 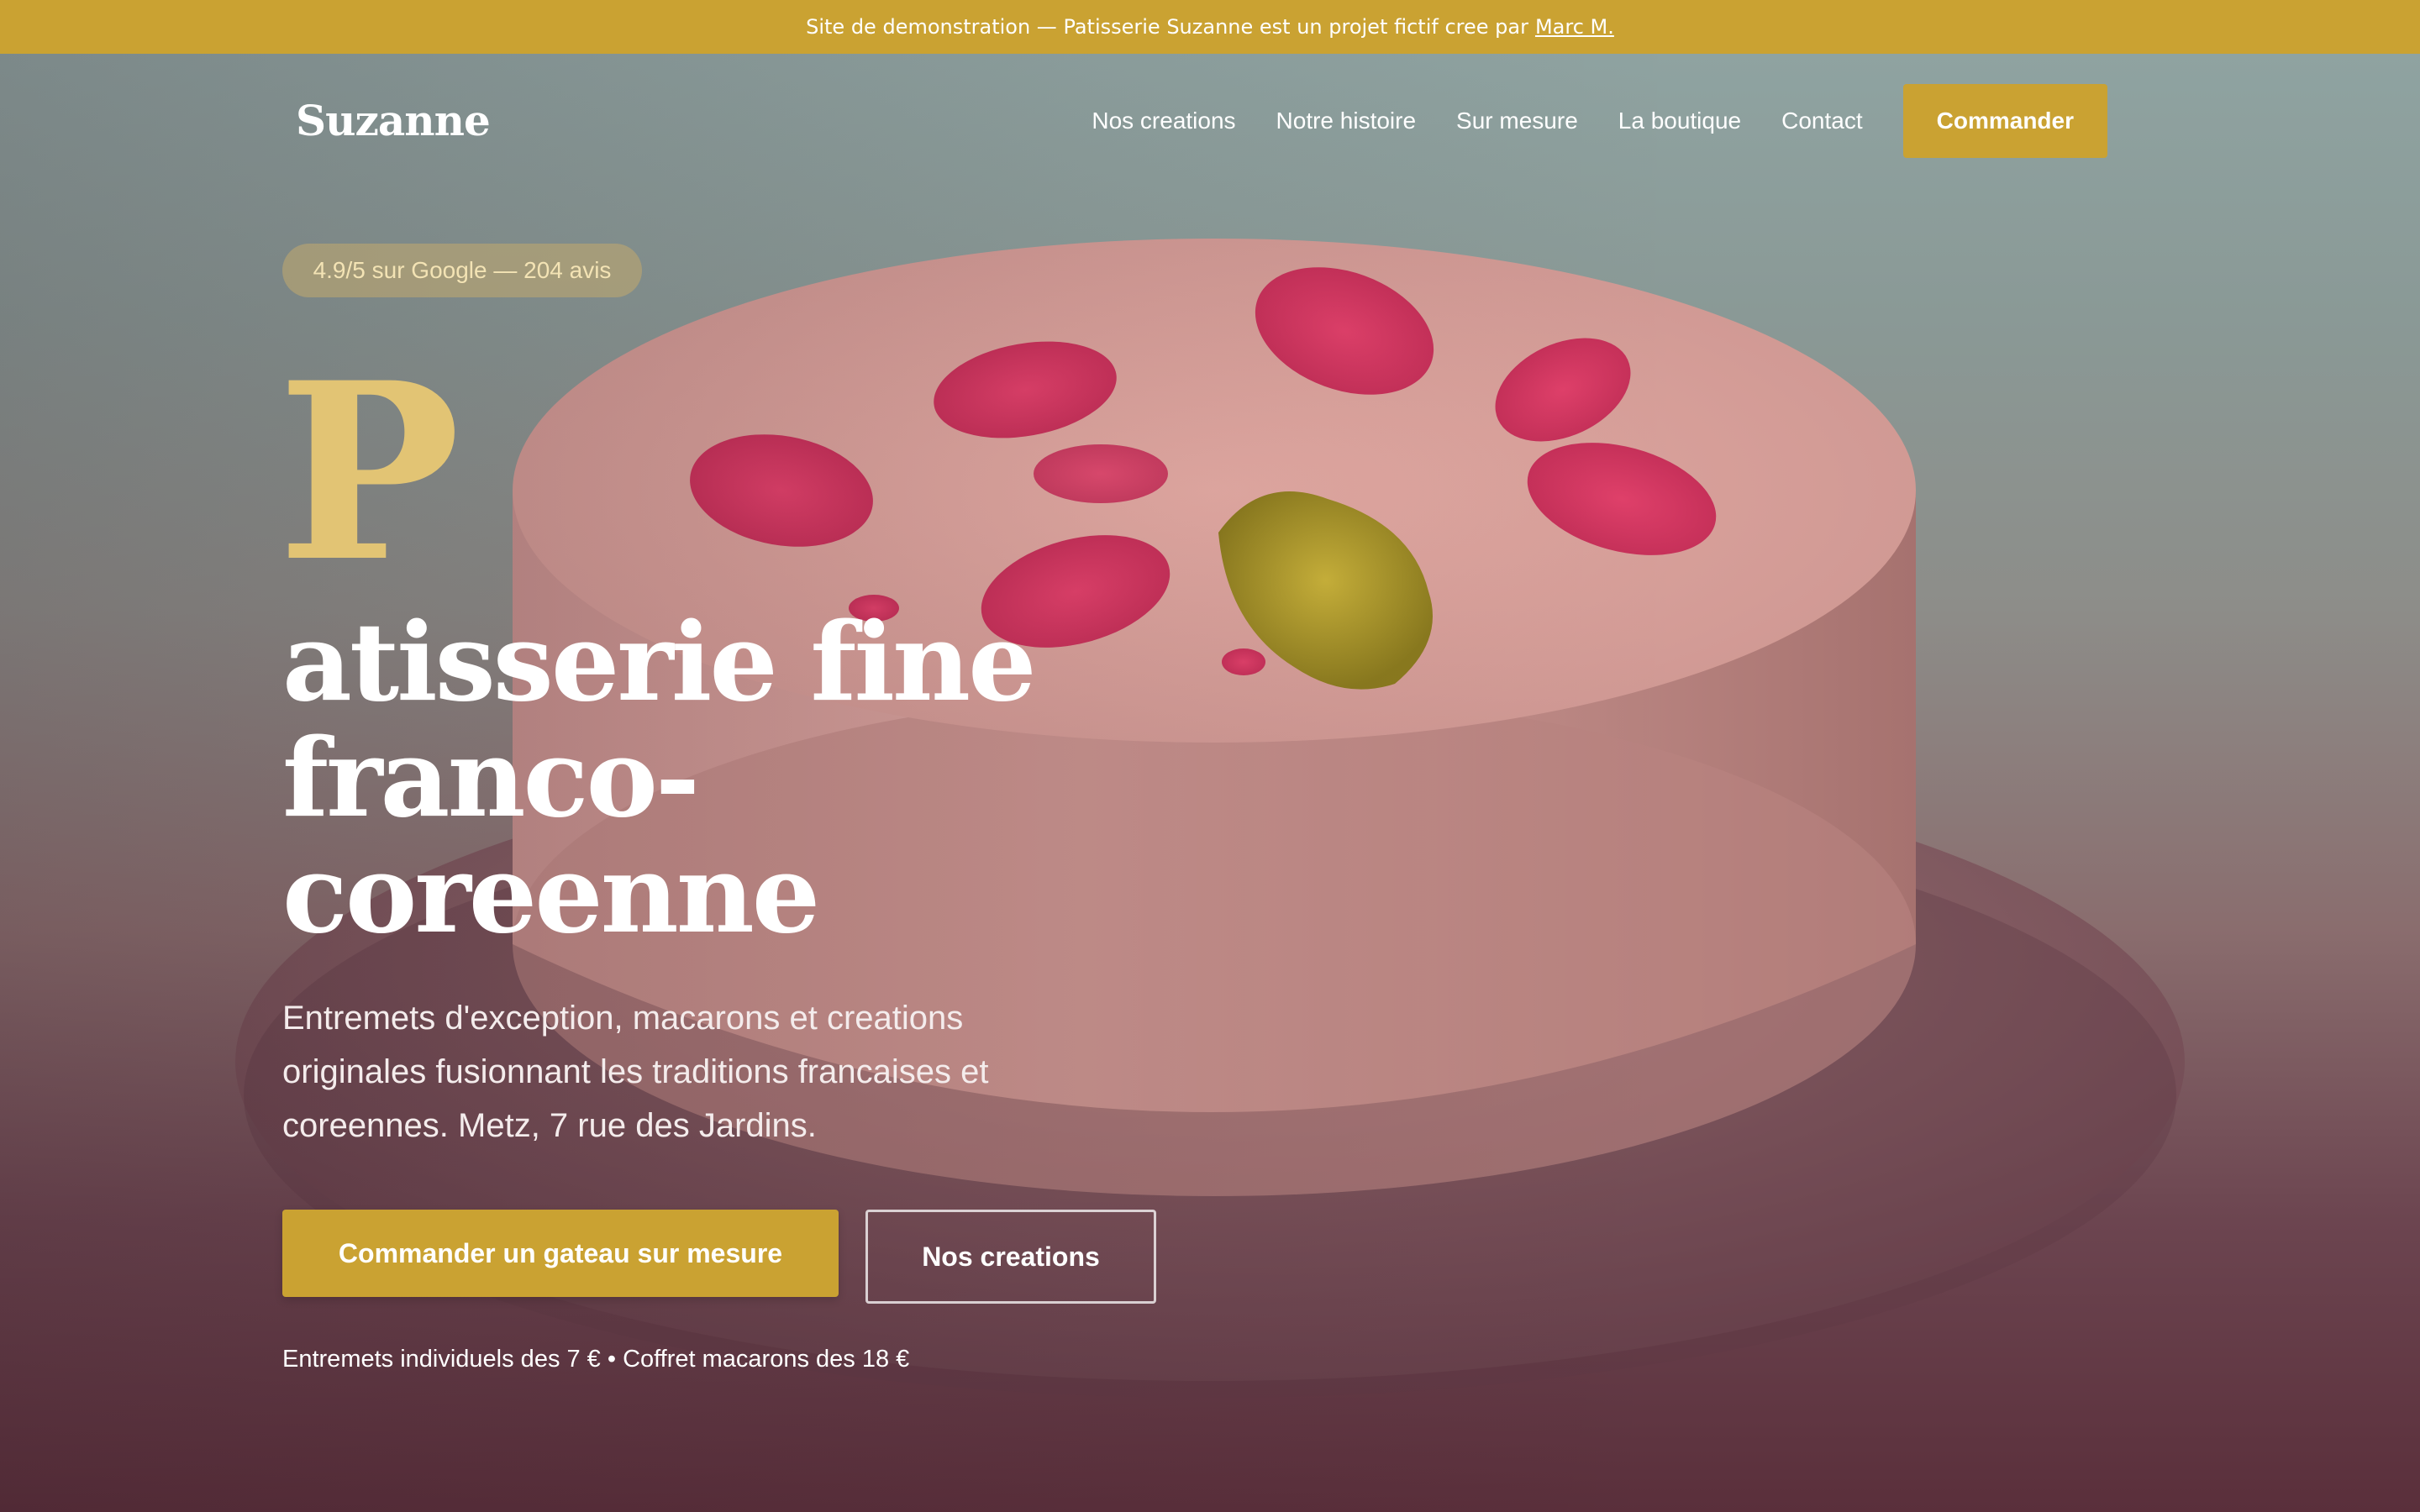 What do you see at coordinates (369, 473) in the screenshot?
I see `hero-title-drop-cap: P` at bounding box center [369, 473].